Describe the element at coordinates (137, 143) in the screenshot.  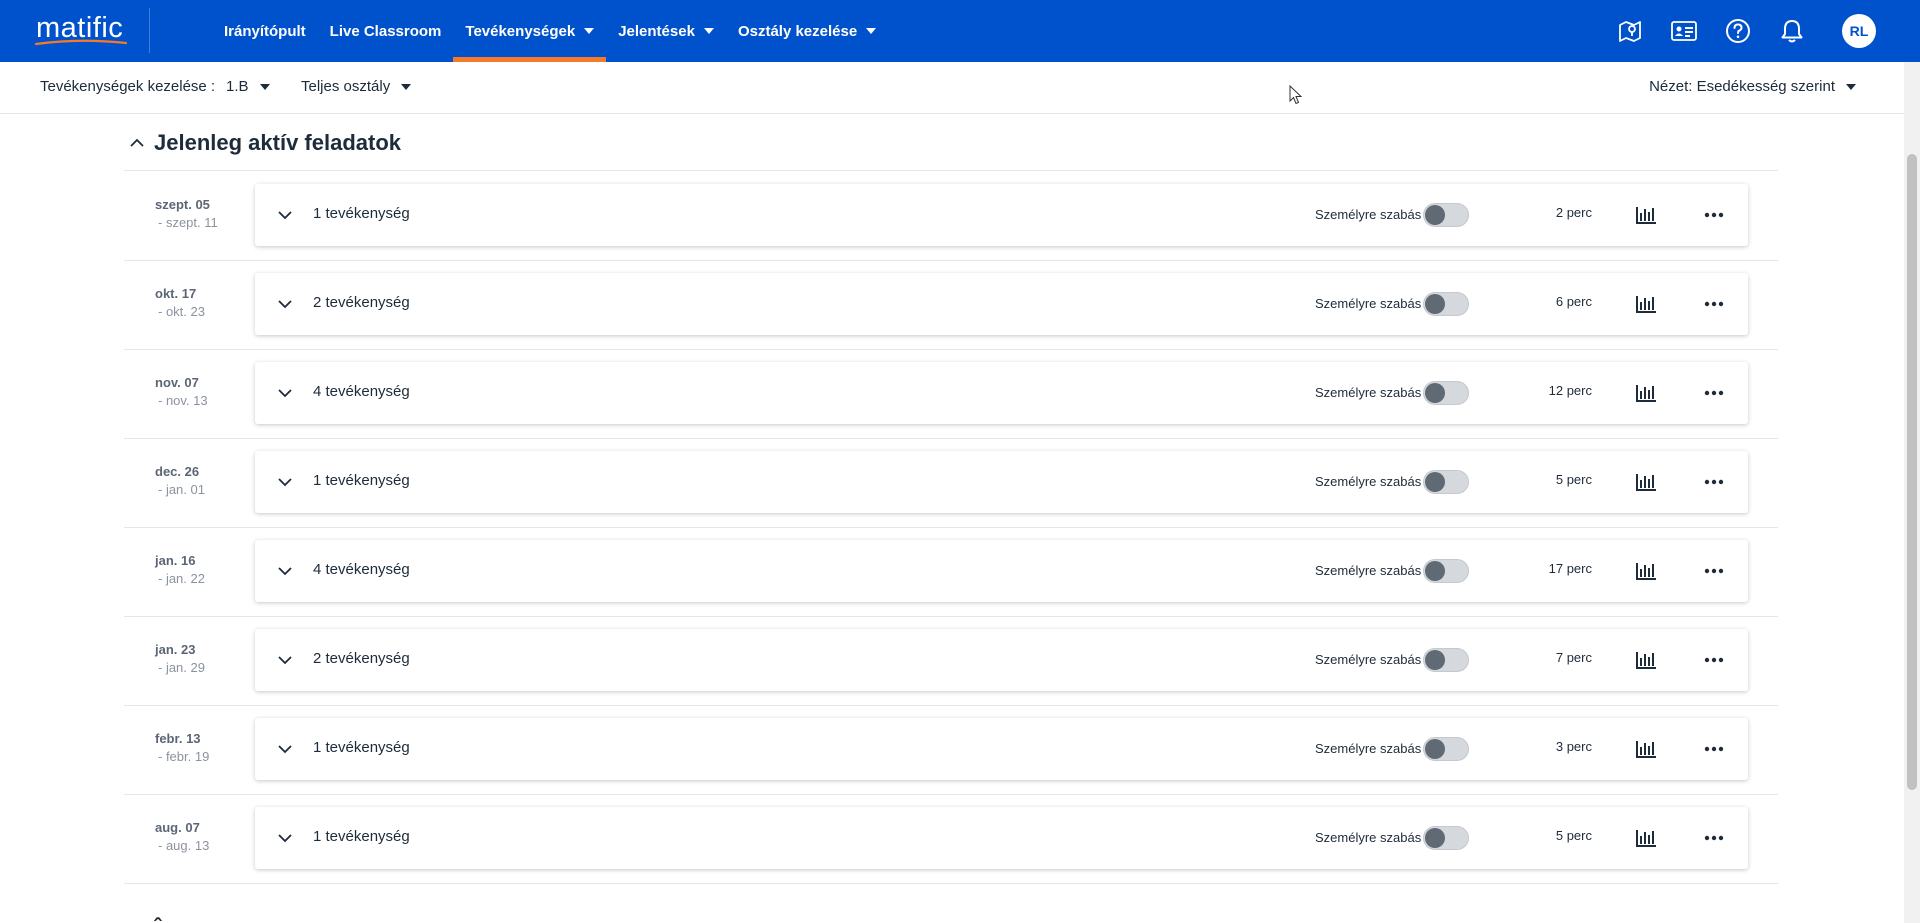
I see `collapse-section-button` at that location.